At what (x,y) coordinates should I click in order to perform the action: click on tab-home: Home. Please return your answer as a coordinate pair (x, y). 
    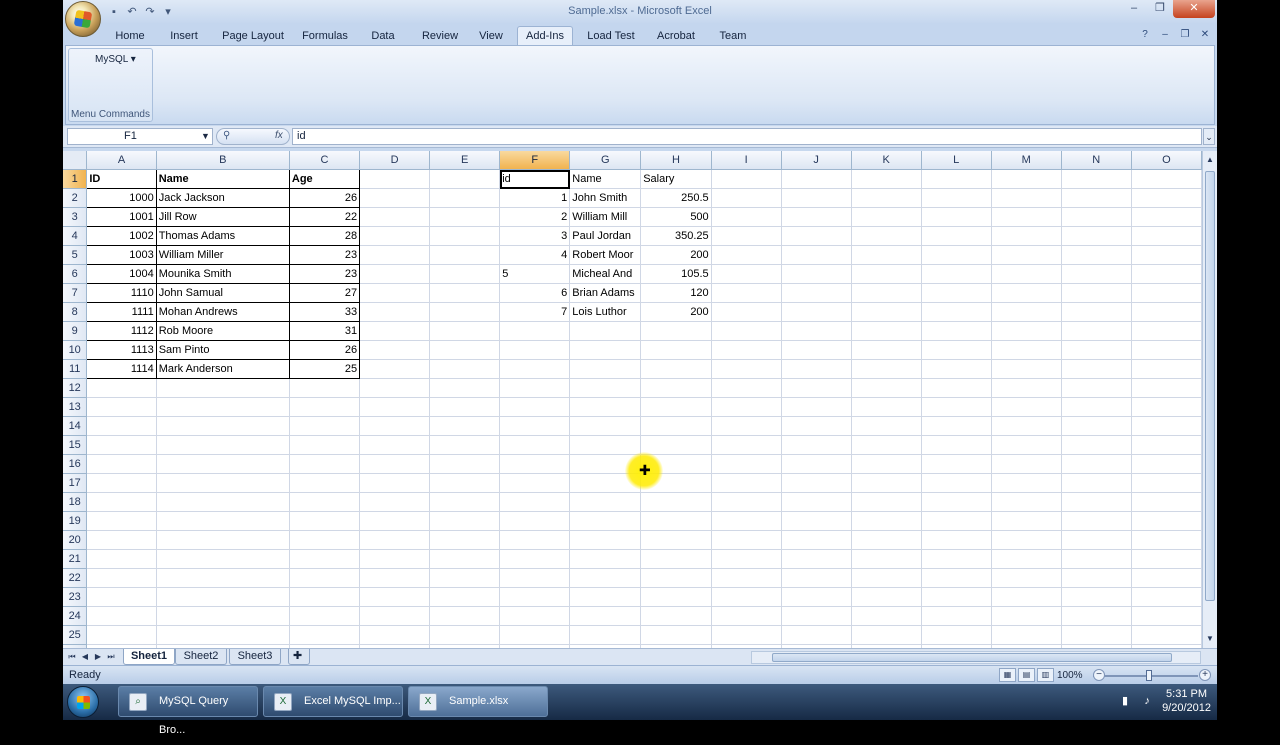
    Looking at the image, I should click on (130, 37).